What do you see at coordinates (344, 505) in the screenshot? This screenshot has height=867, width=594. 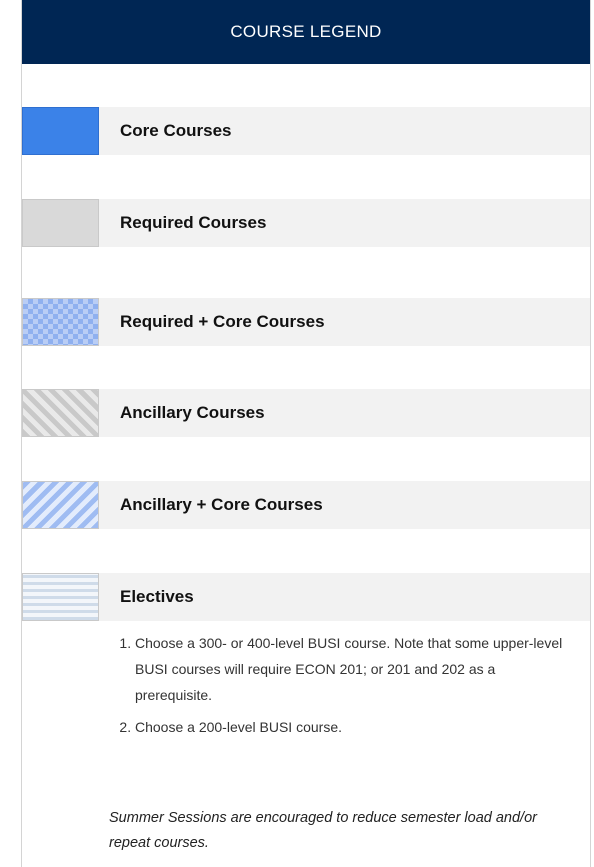 I see `legend-label-ancillary-core: Ancillary + Core Courses` at bounding box center [344, 505].